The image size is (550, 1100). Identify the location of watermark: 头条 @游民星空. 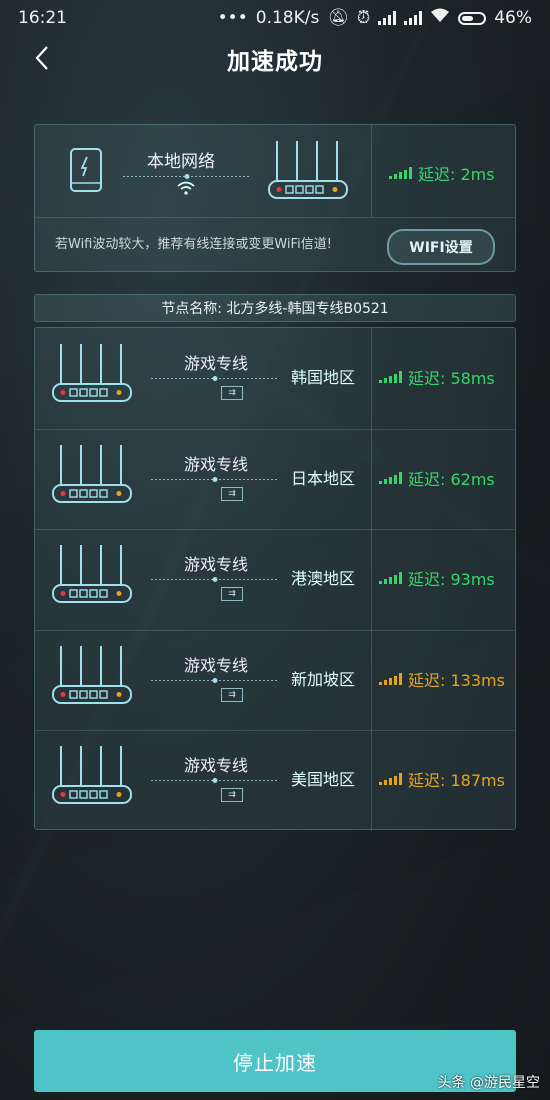
(488, 1083).